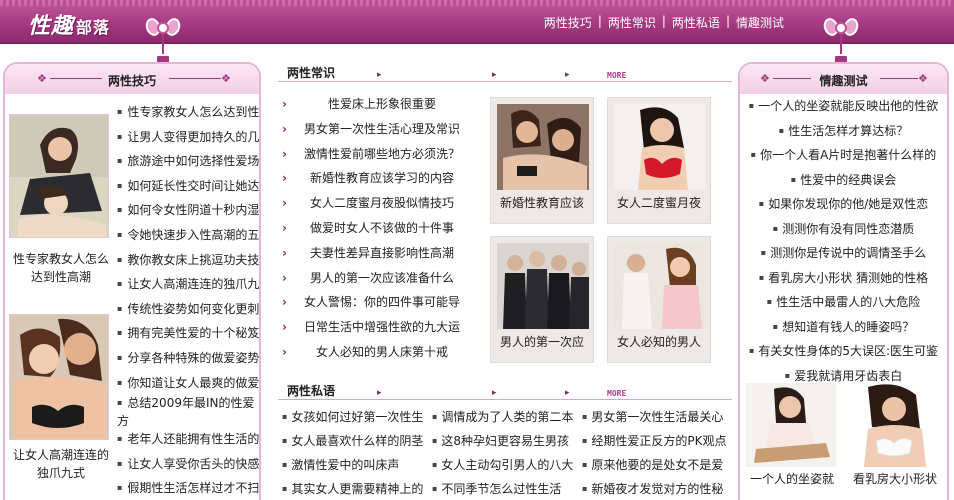 Image resolution: width=954 pixels, height=500 pixels. Describe the element at coordinates (507, 488) in the screenshot. I see `list-item: 不同季节怎么过性生活` at that location.